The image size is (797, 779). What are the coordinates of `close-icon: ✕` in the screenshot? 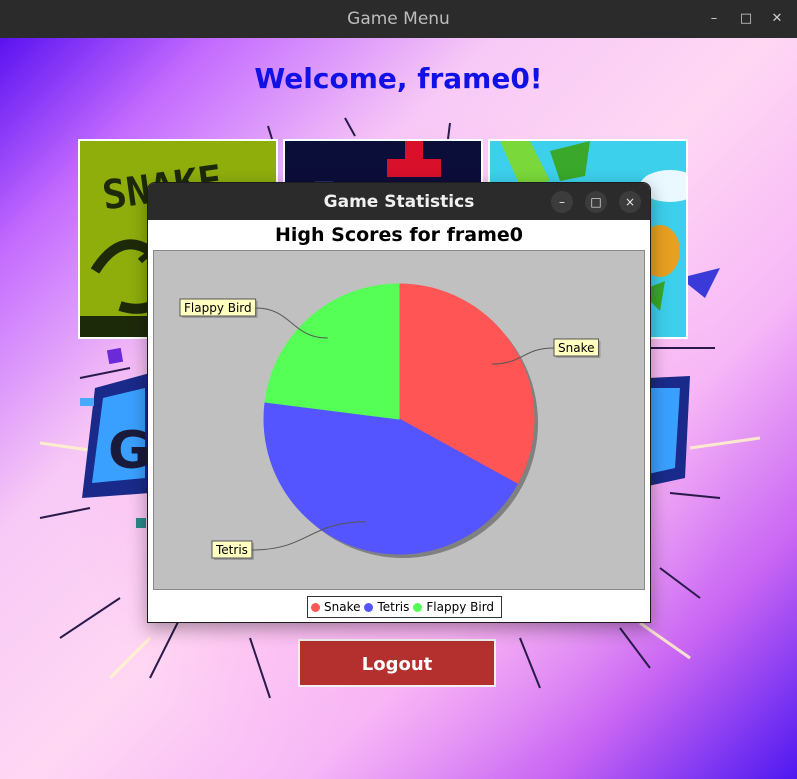 It's located at (777, 19).